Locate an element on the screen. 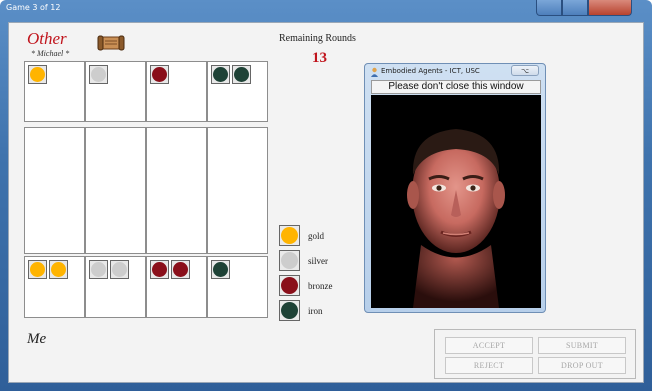  my-items-row is located at coordinates (146, 287).